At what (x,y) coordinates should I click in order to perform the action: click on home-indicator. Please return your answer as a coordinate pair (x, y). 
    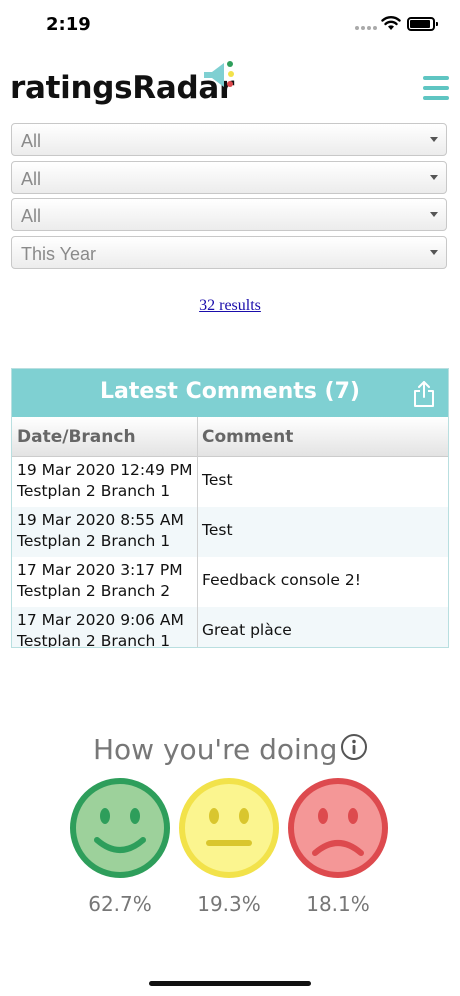
    Looking at the image, I should click on (230, 983).